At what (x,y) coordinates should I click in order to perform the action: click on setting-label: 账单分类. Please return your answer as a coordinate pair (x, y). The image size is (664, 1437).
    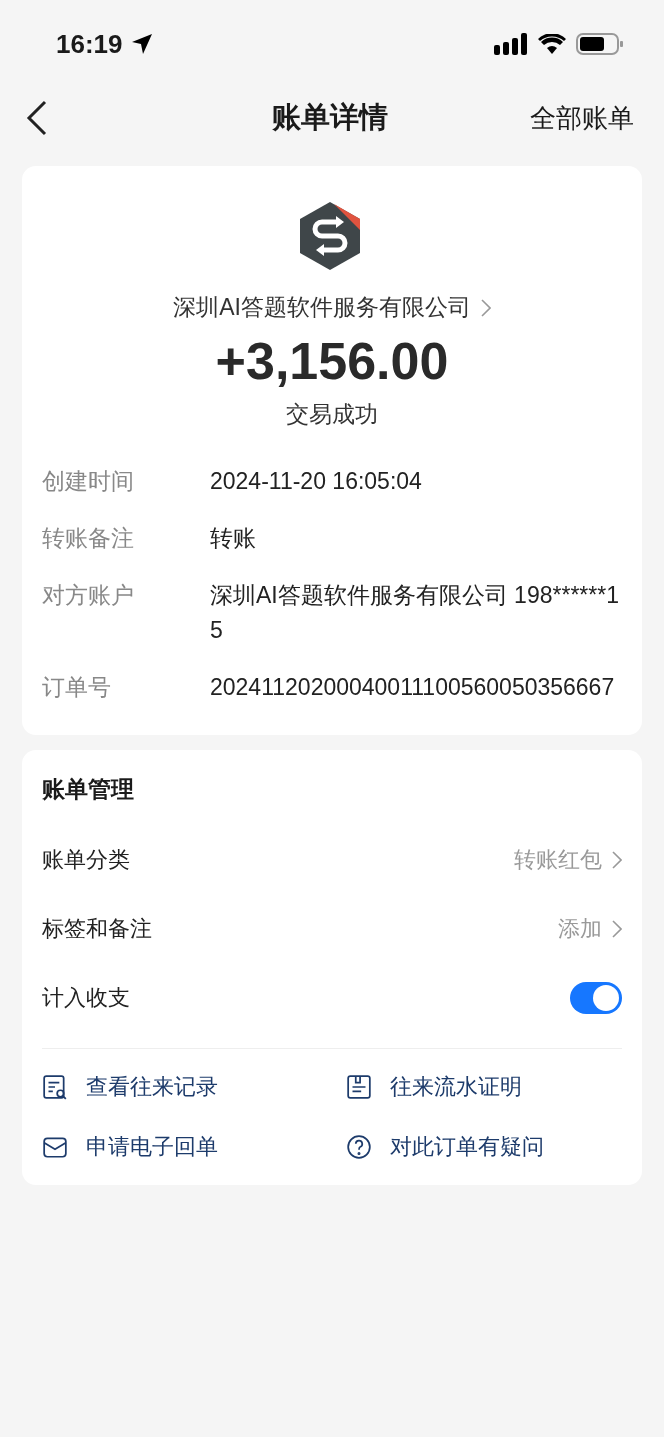
    Looking at the image, I should click on (86, 859).